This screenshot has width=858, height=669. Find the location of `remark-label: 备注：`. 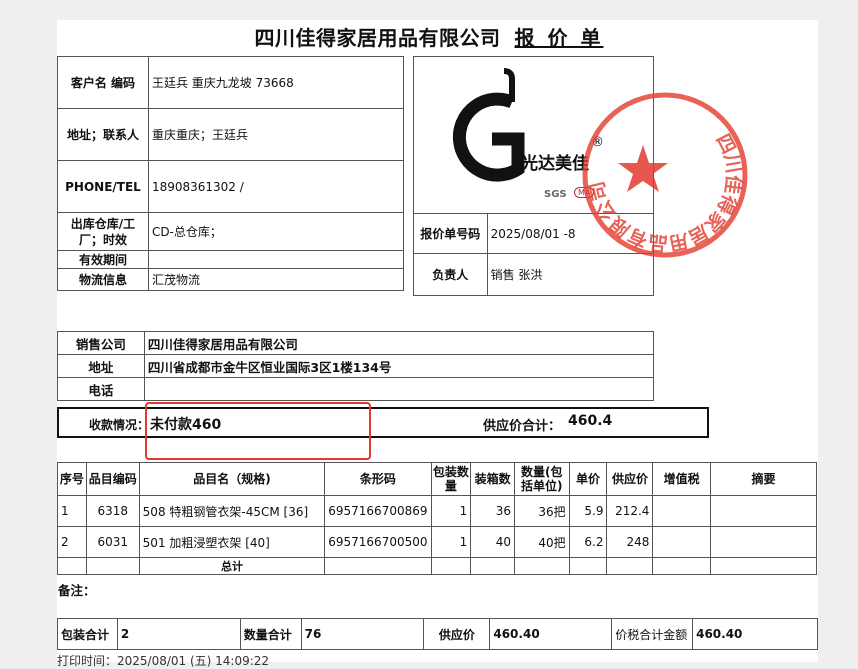

remark-label: 备注： is located at coordinates (77, 590).